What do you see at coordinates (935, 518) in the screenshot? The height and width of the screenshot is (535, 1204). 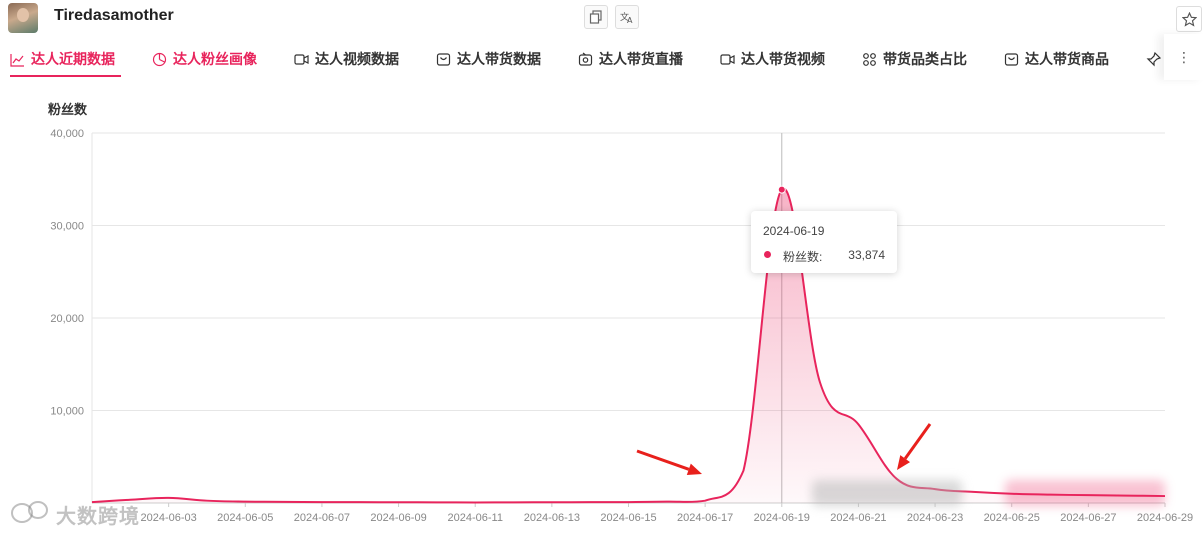 I see `x-tick-label: 2024-06-23` at bounding box center [935, 518].